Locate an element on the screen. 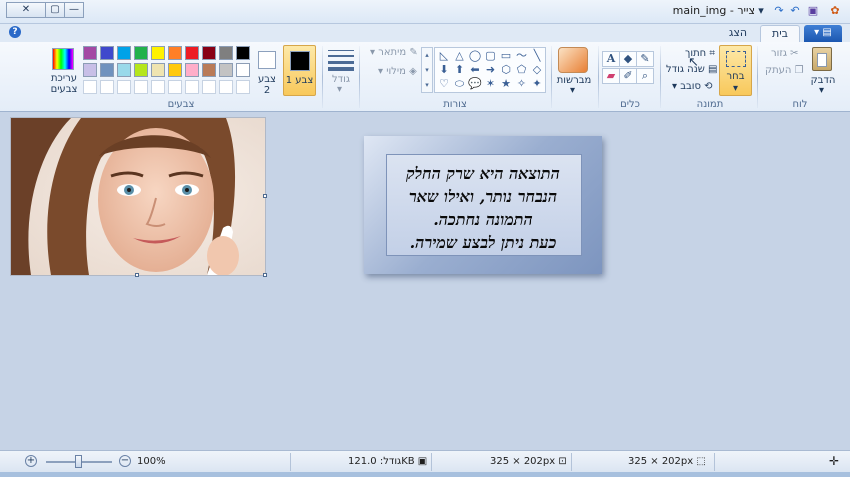 This screenshot has width=850, height=477. edit-colors-label: עריכת צבעים is located at coordinates (64, 84).